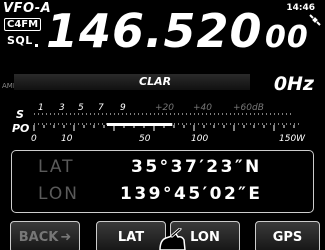  Describe the element at coordinates (66, 237) in the screenshot. I see `back-arrow-icon: ➜` at that location.